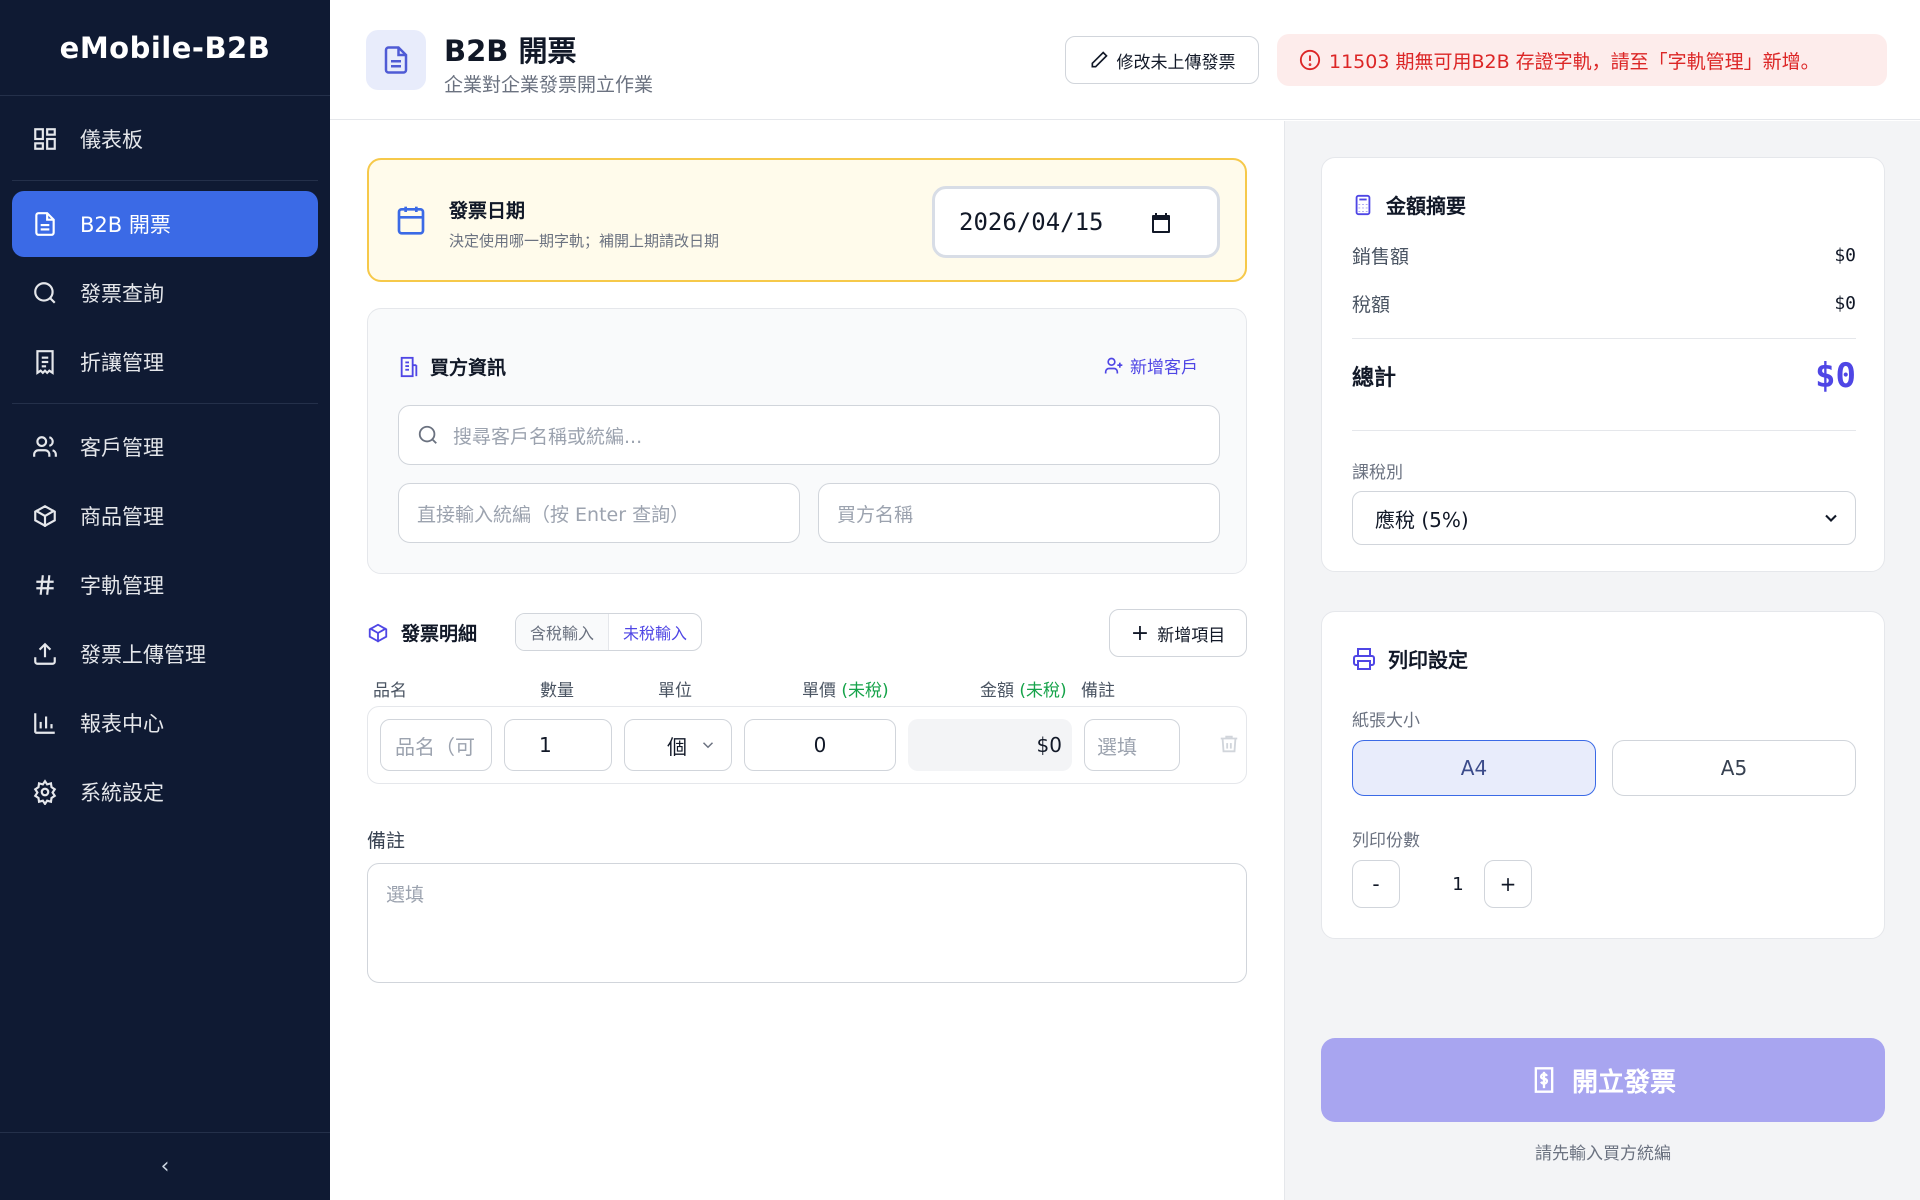  I want to click on sidebar-item-label: 儀表板, so click(111, 140).